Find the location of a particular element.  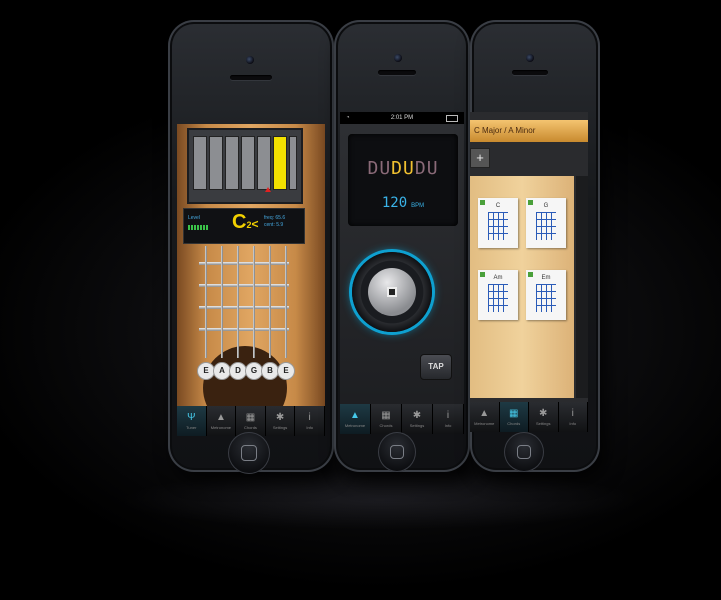

bpm-value: 120 is located at coordinates (394, 203).